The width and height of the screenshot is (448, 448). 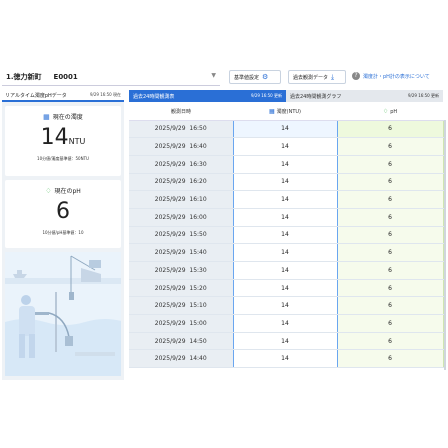 I want to click on station-select: 1.徳力新町 E0001 ▼, so click(x=111, y=77).